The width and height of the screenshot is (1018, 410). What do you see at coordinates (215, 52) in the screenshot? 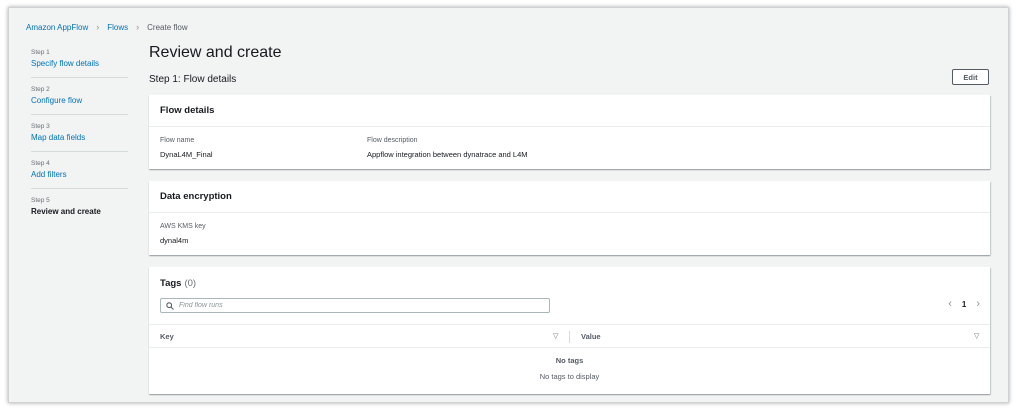
I see `page-title: Review and create` at bounding box center [215, 52].